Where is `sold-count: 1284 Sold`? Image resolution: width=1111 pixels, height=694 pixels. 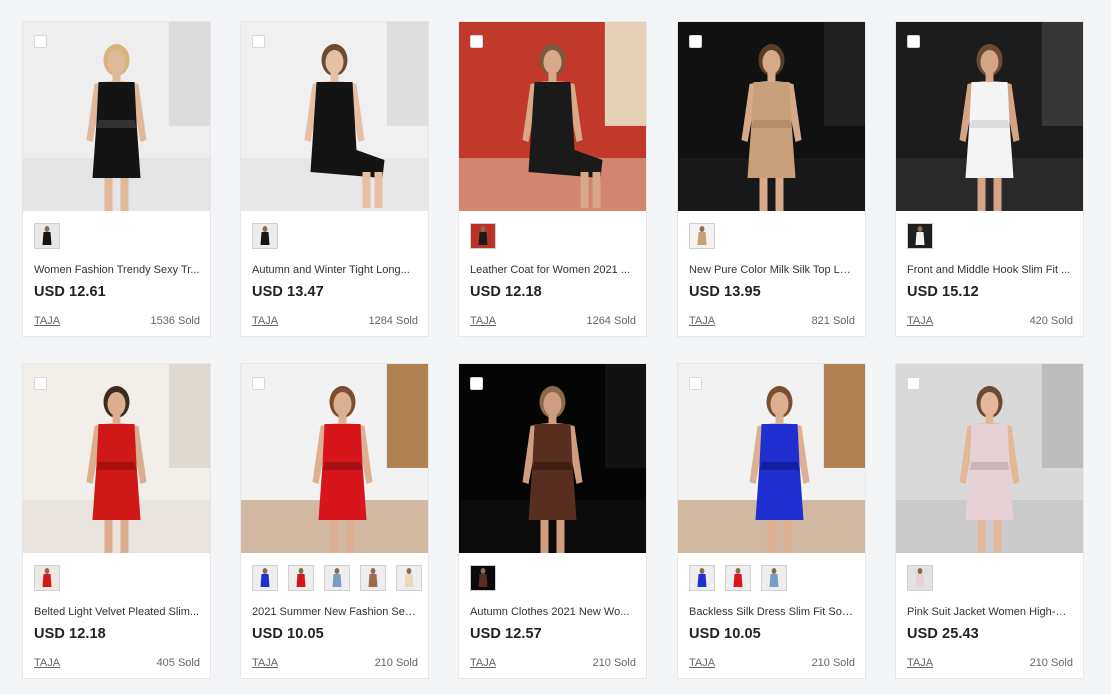 sold-count: 1284 Sold is located at coordinates (393, 321).